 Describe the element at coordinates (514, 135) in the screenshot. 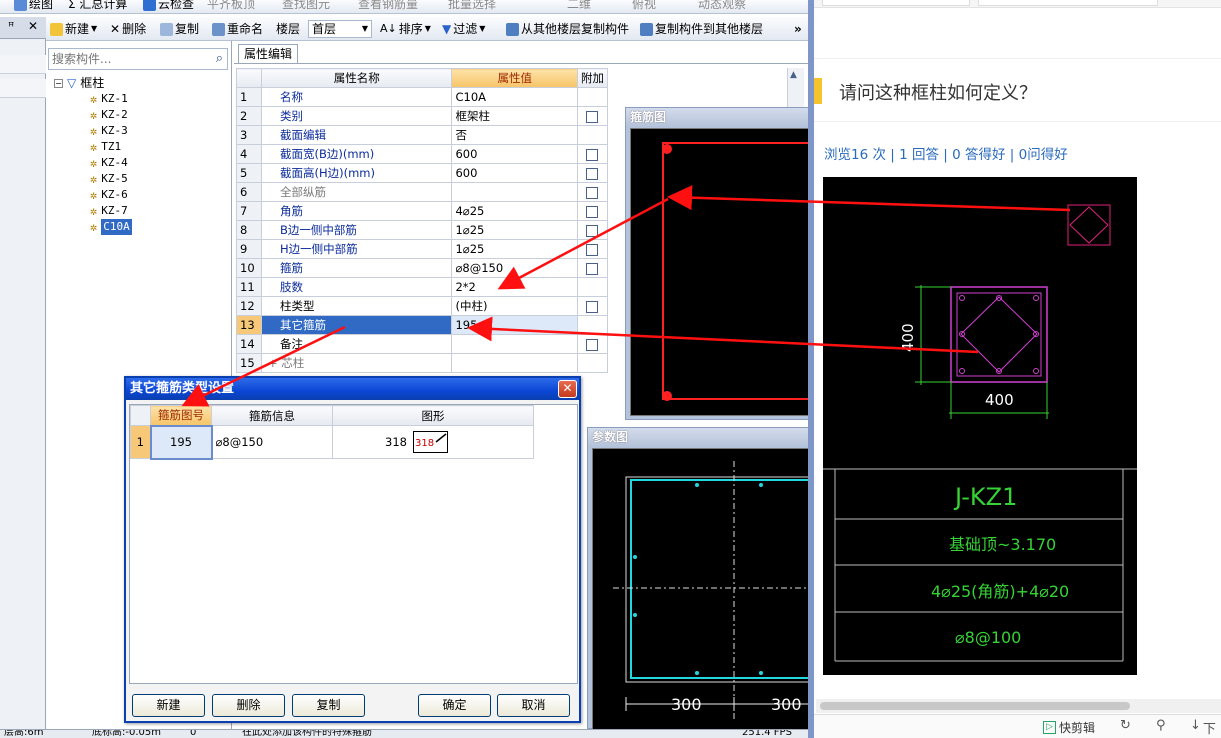

I see `property-value: 否` at that location.